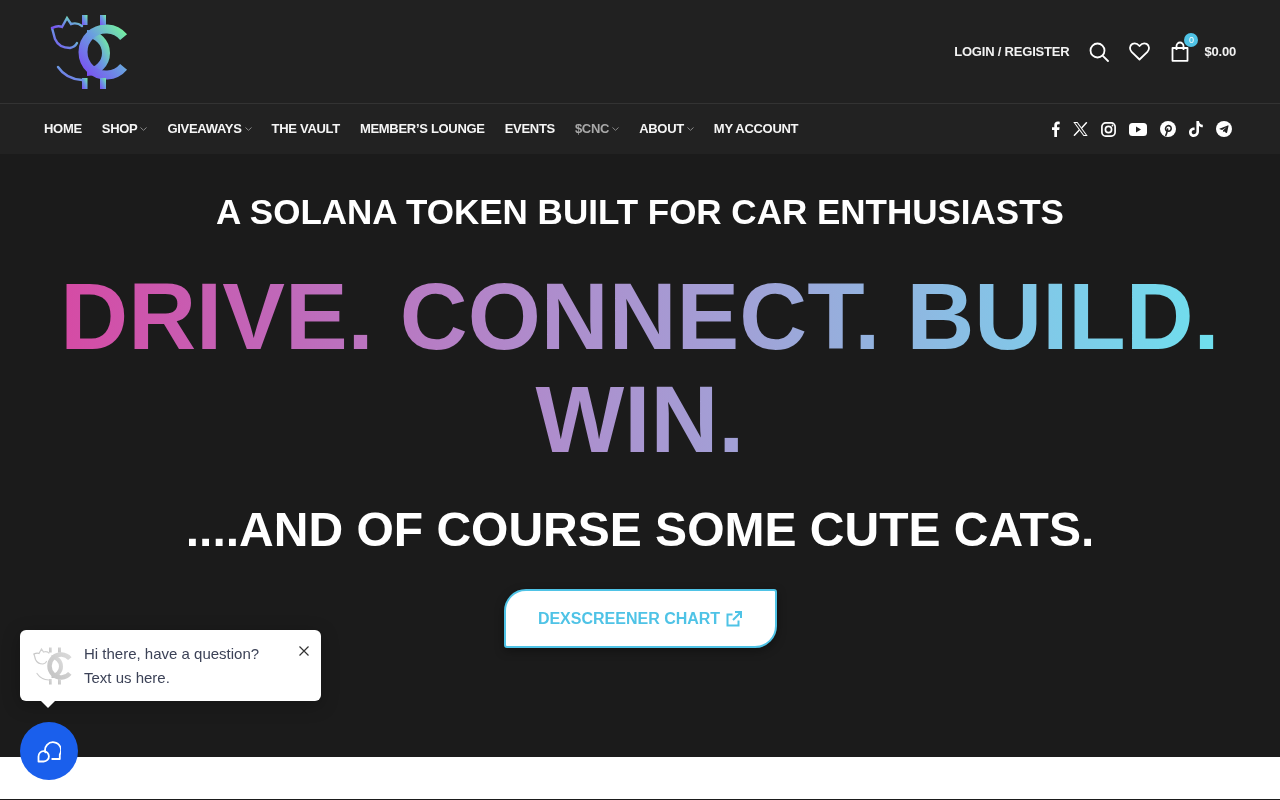 This screenshot has height=800, width=1280. Describe the element at coordinates (1012, 51) in the screenshot. I see `login-register-link: LOGIN / REGISTER` at that location.